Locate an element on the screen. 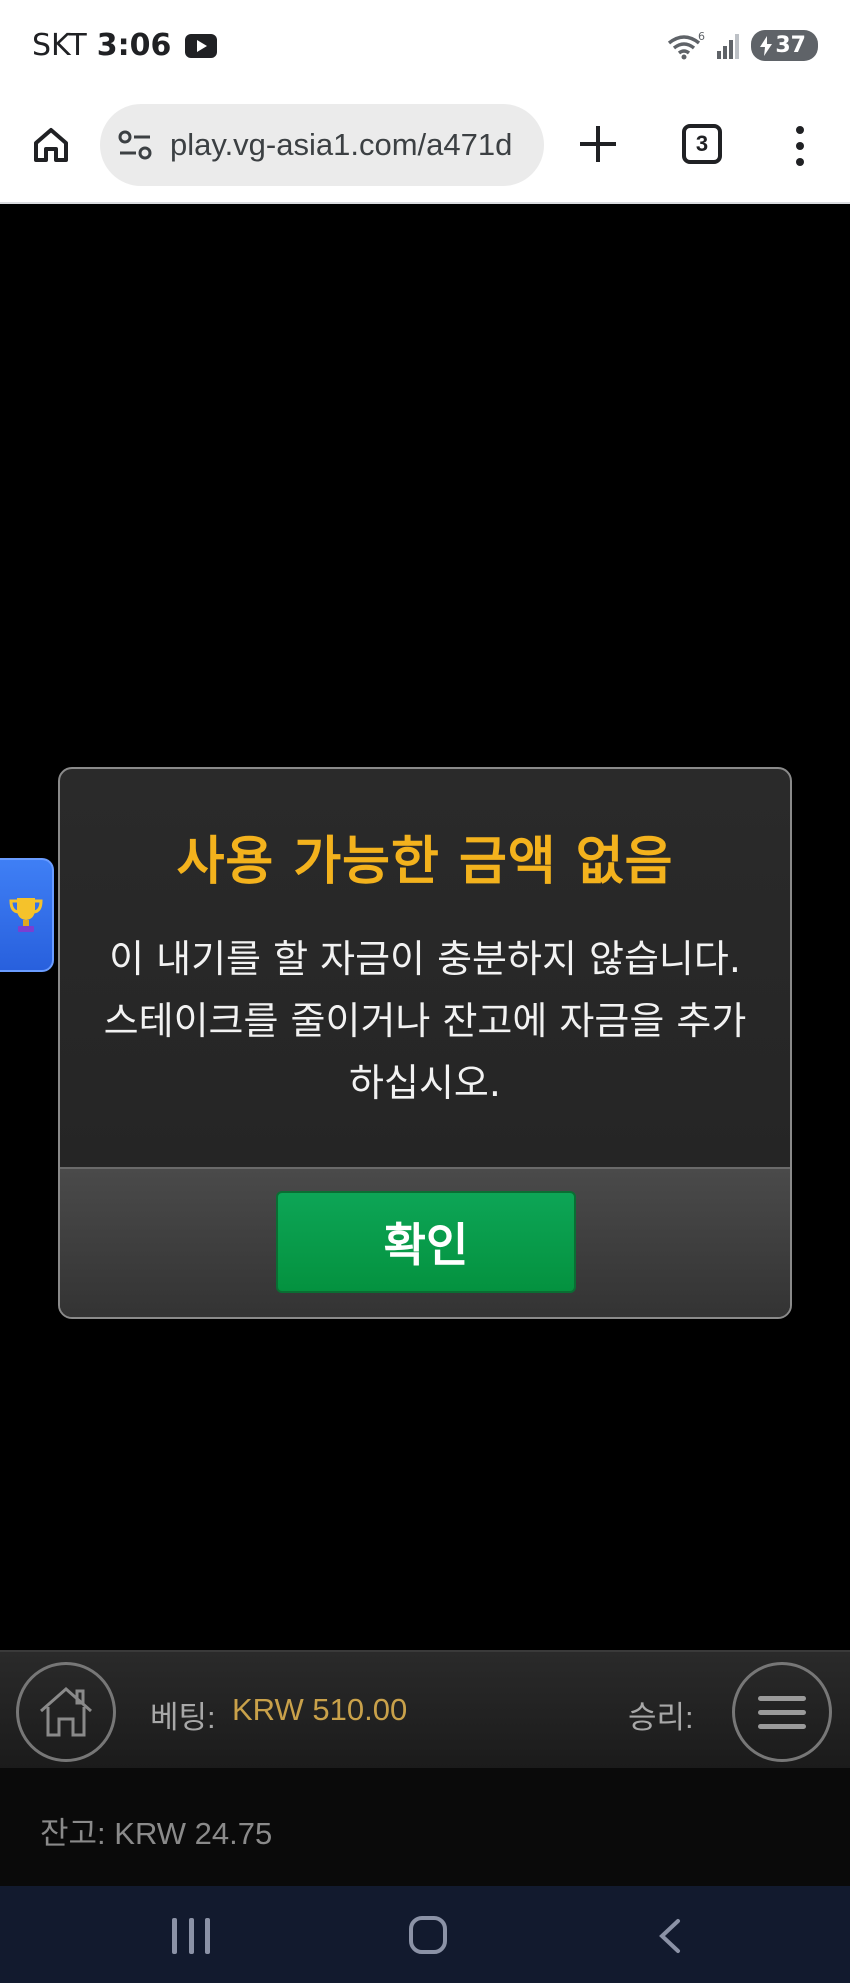 The image size is (850, 1983). new-tab-plus-icon is located at coordinates (598, 144).